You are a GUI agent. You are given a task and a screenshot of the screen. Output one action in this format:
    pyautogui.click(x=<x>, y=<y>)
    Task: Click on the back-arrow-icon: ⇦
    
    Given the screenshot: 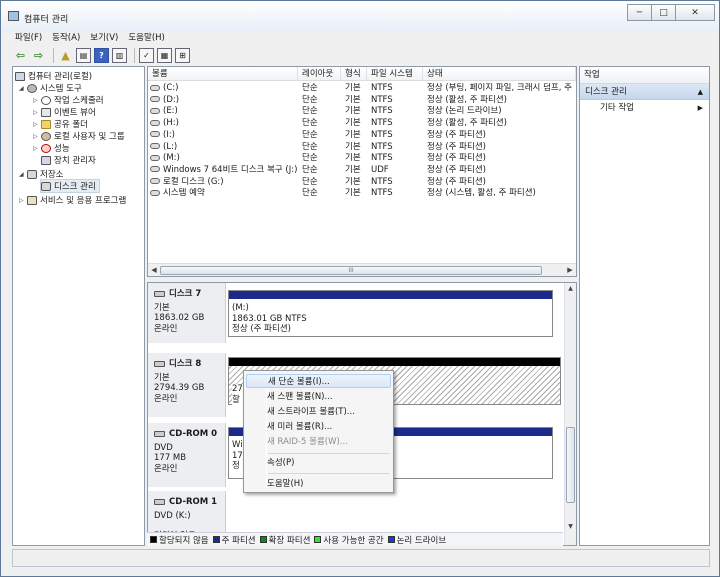 What is the action you would take?
    pyautogui.click(x=20, y=55)
    